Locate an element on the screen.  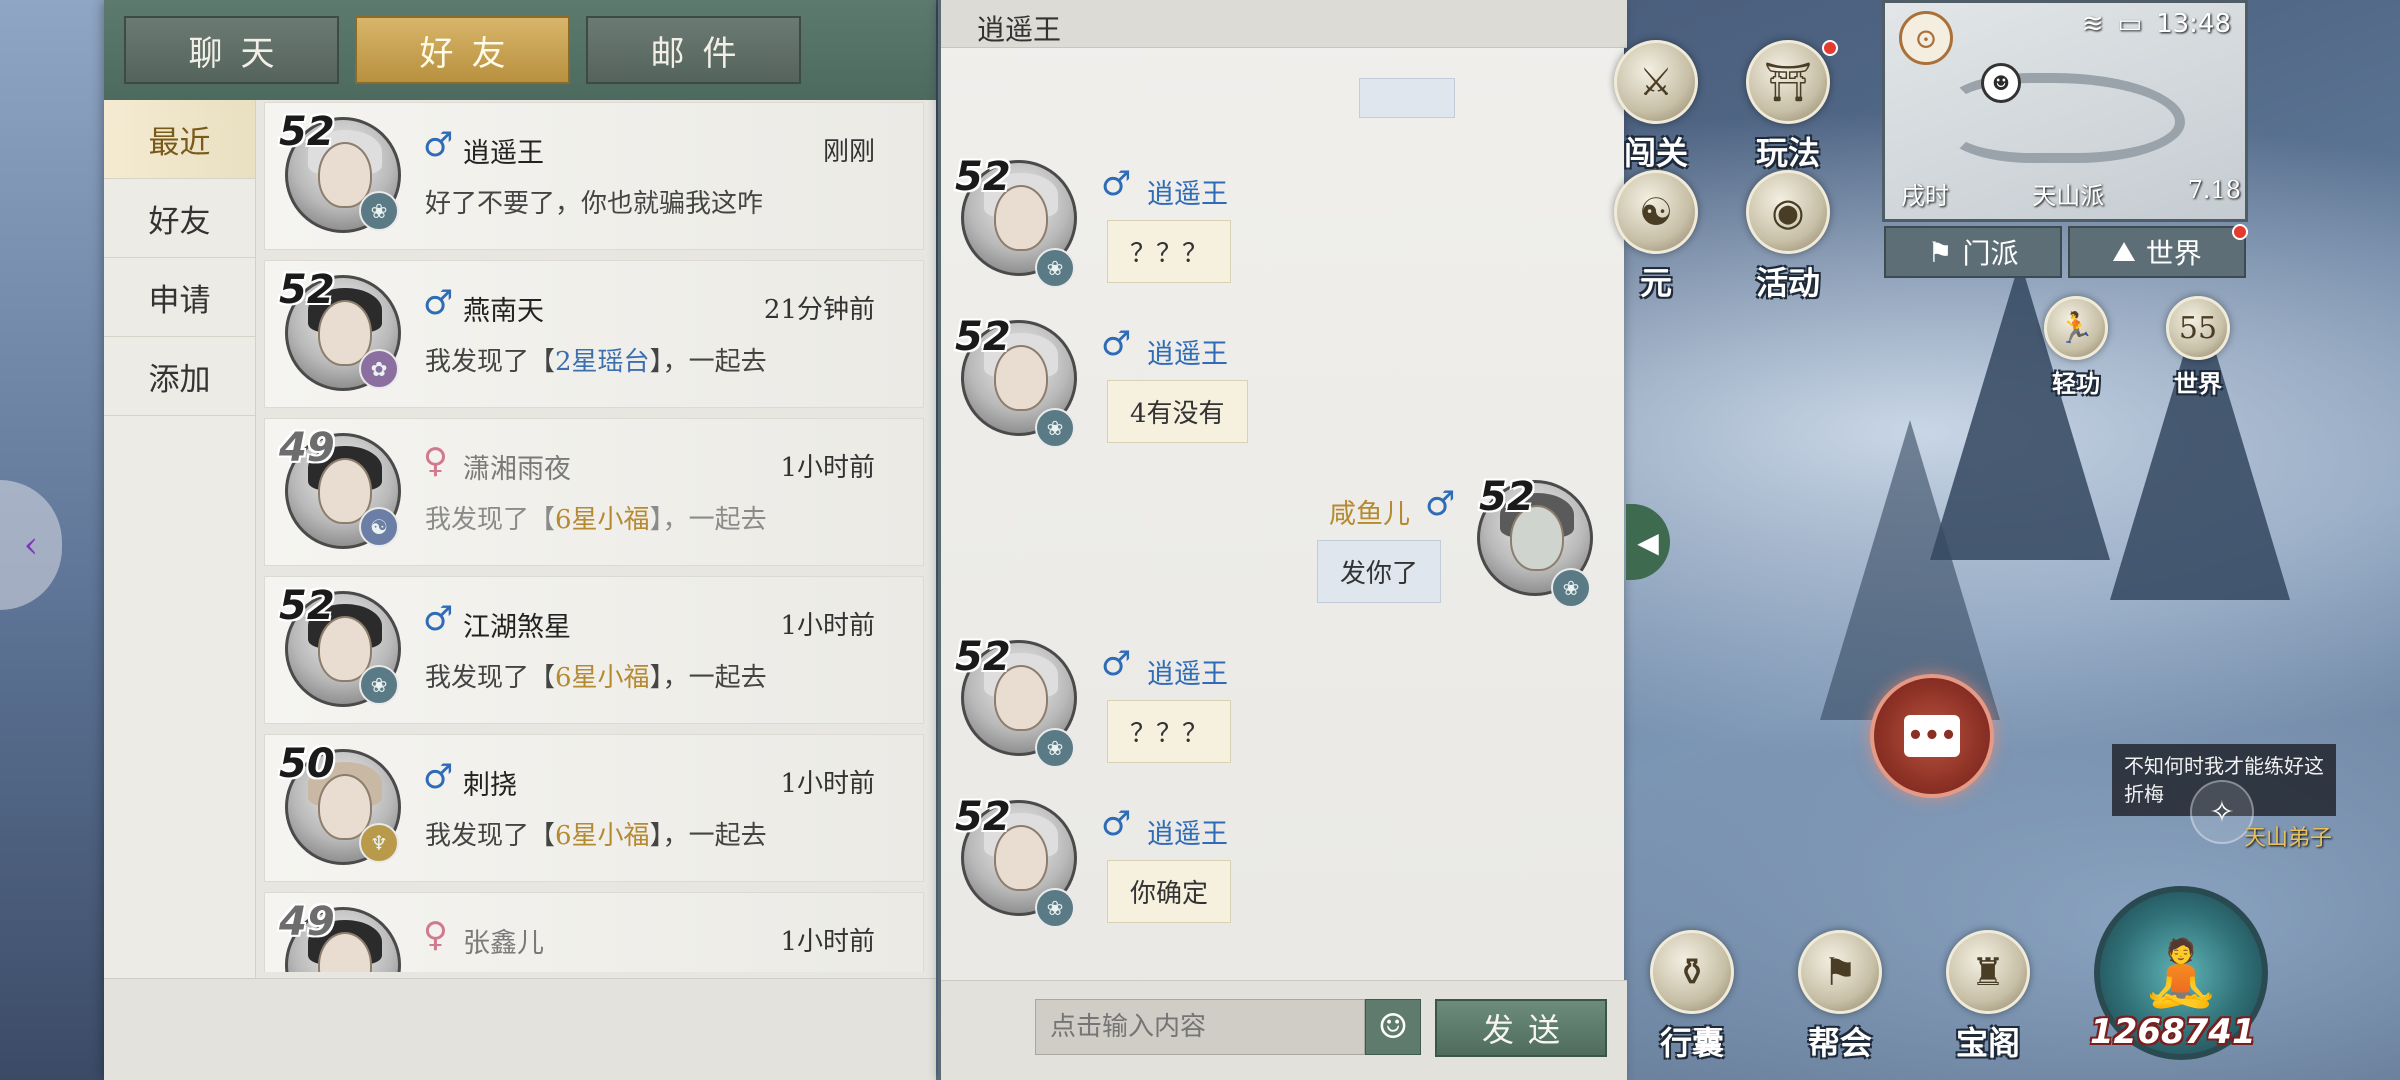
hud-guild-button: ⚑ 帮会 is located at coordinates (1840, 1000).